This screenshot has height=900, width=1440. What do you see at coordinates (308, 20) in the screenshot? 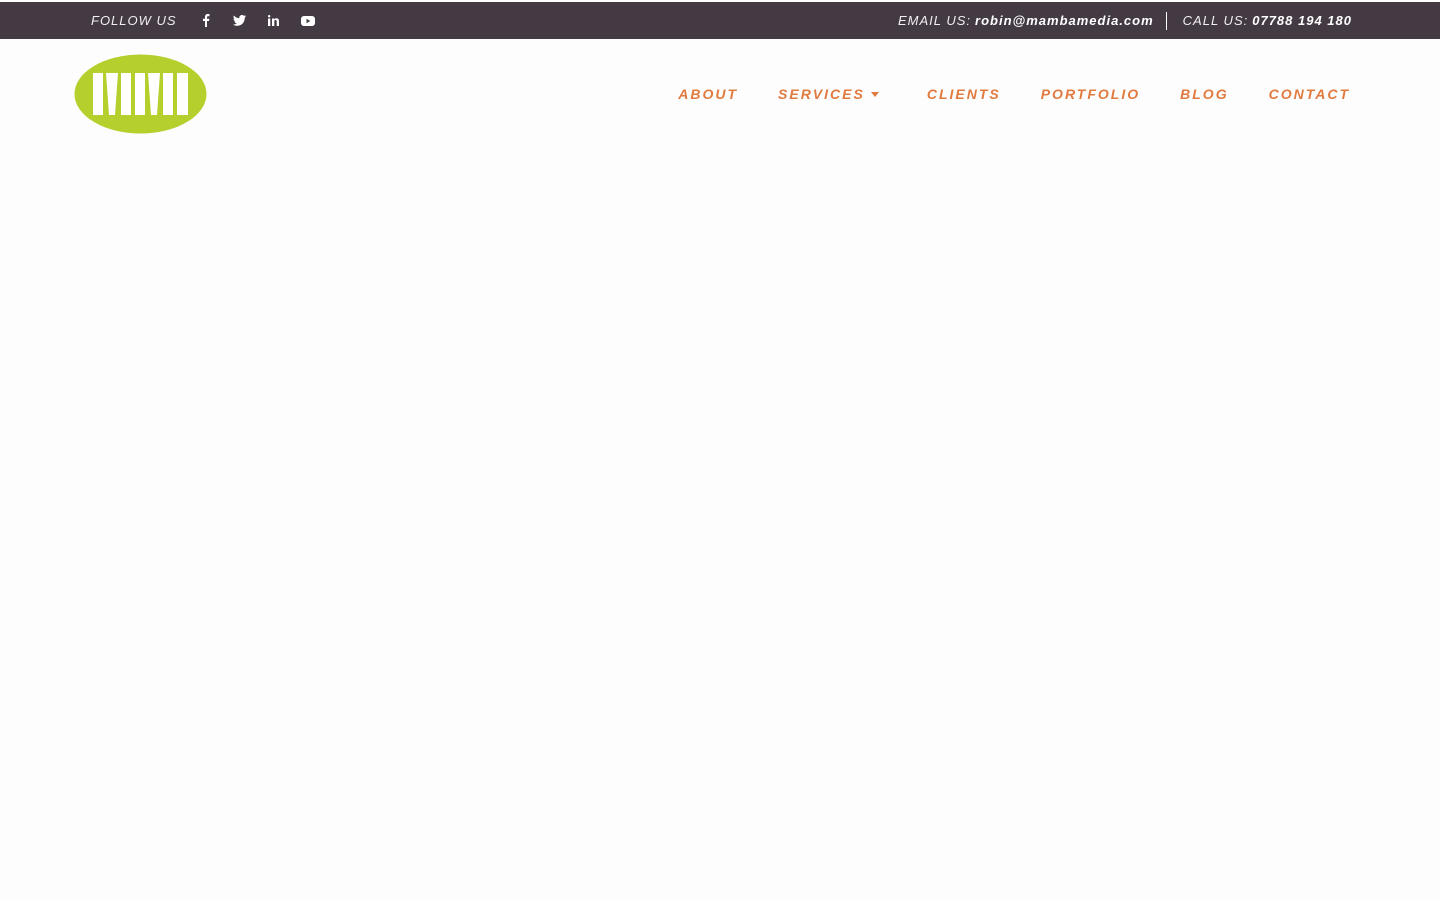
I see `youtube-icon` at bounding box center [308, 20].